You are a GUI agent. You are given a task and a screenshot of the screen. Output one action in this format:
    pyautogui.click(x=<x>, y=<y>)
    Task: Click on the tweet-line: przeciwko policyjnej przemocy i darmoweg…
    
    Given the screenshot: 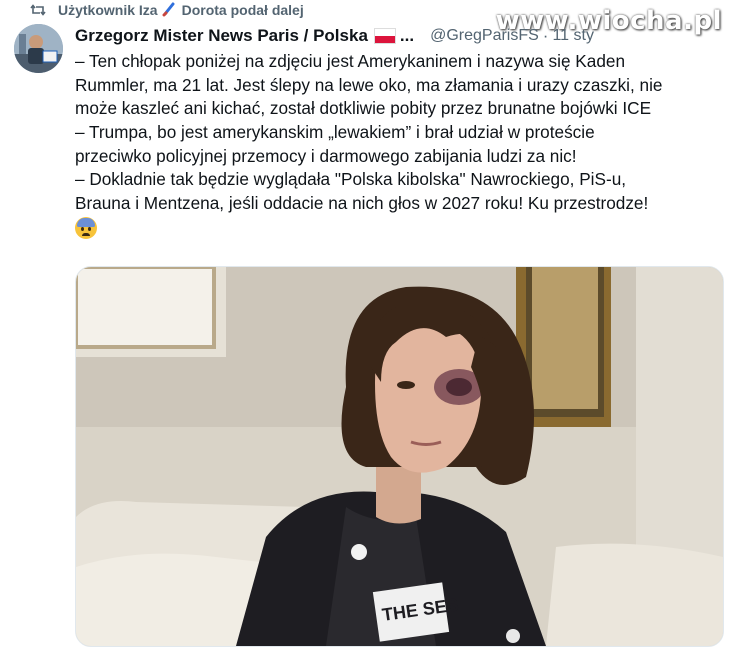 What is the action you would take?
    pyautogui.click(x=326, y=155)
    